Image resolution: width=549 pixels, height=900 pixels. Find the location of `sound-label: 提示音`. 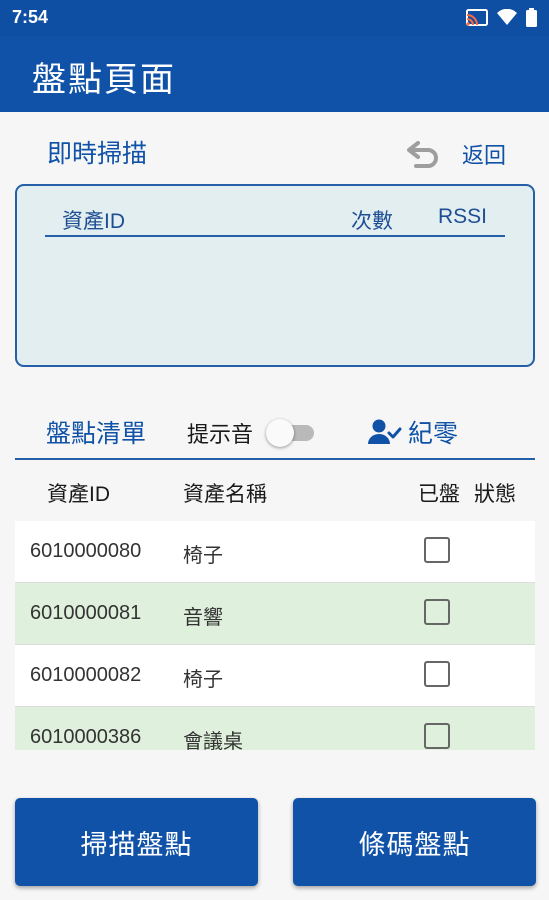

sound-label: 提示音 is located at coordinates (220, 435).